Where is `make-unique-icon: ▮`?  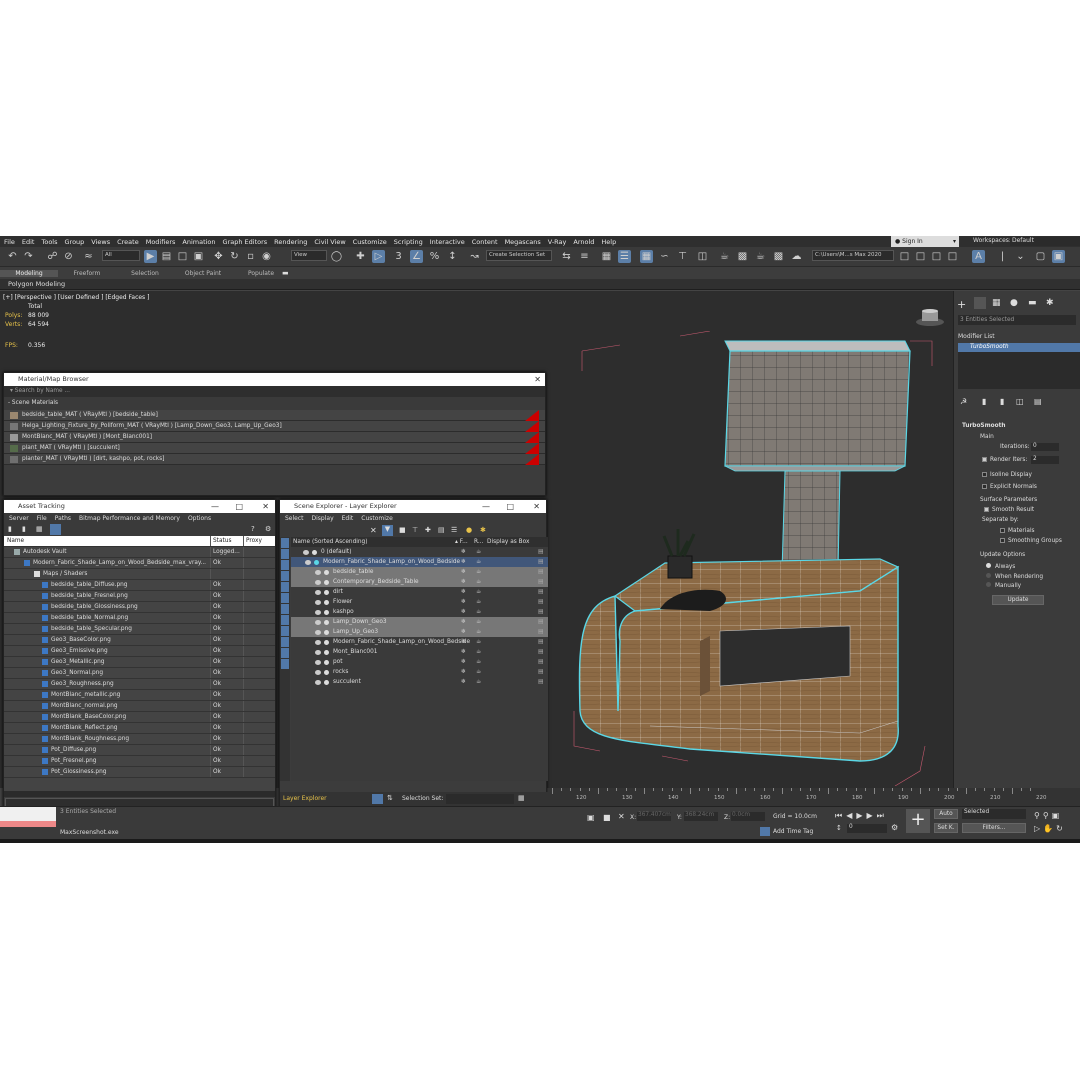 make-unique-icon: ▮ is located at coordinates (1002, 401).